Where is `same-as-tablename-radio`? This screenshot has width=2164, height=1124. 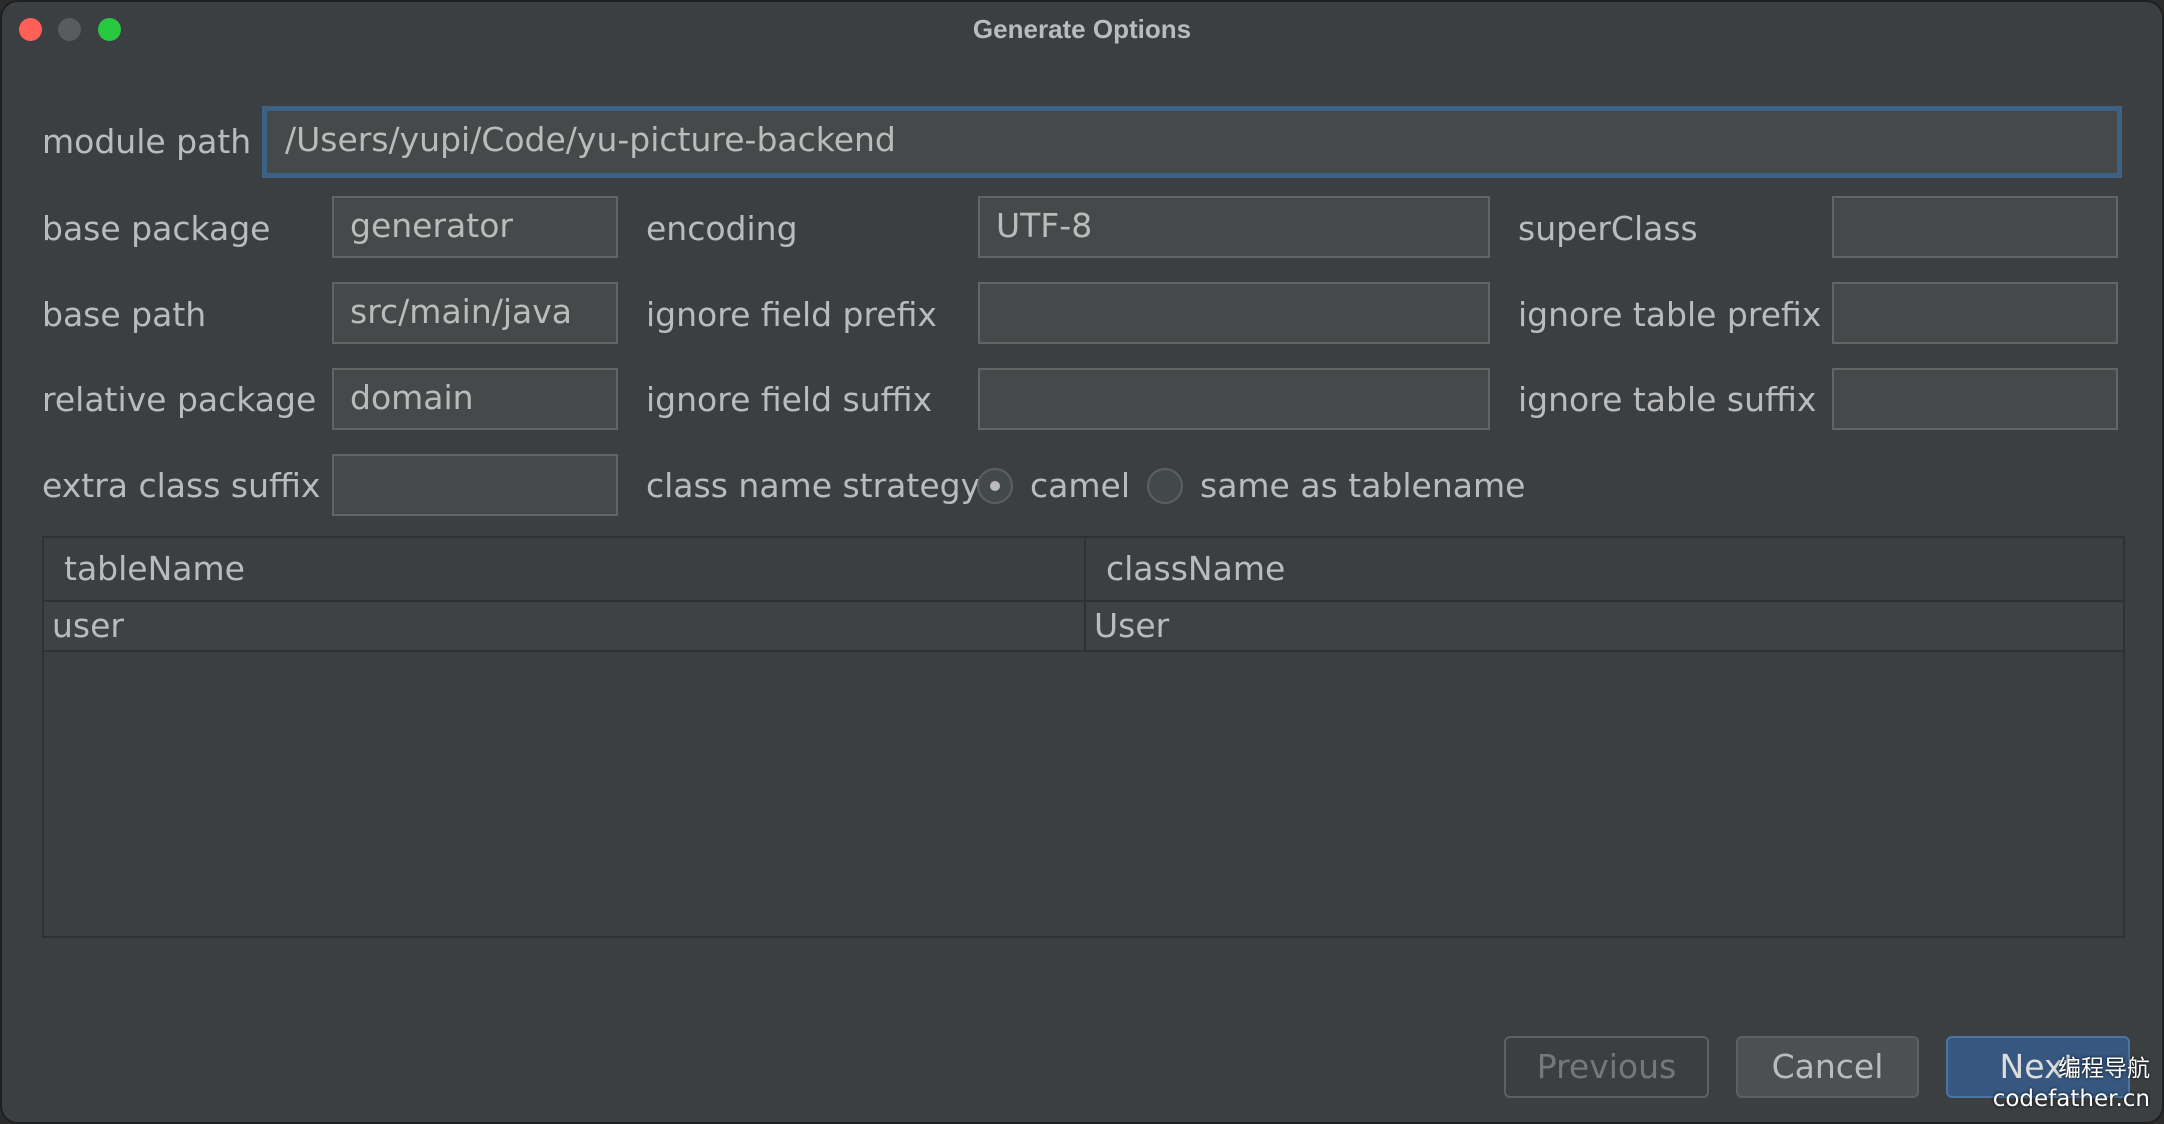 same-as-tablename-radio is located at coordinates (1165, 486).